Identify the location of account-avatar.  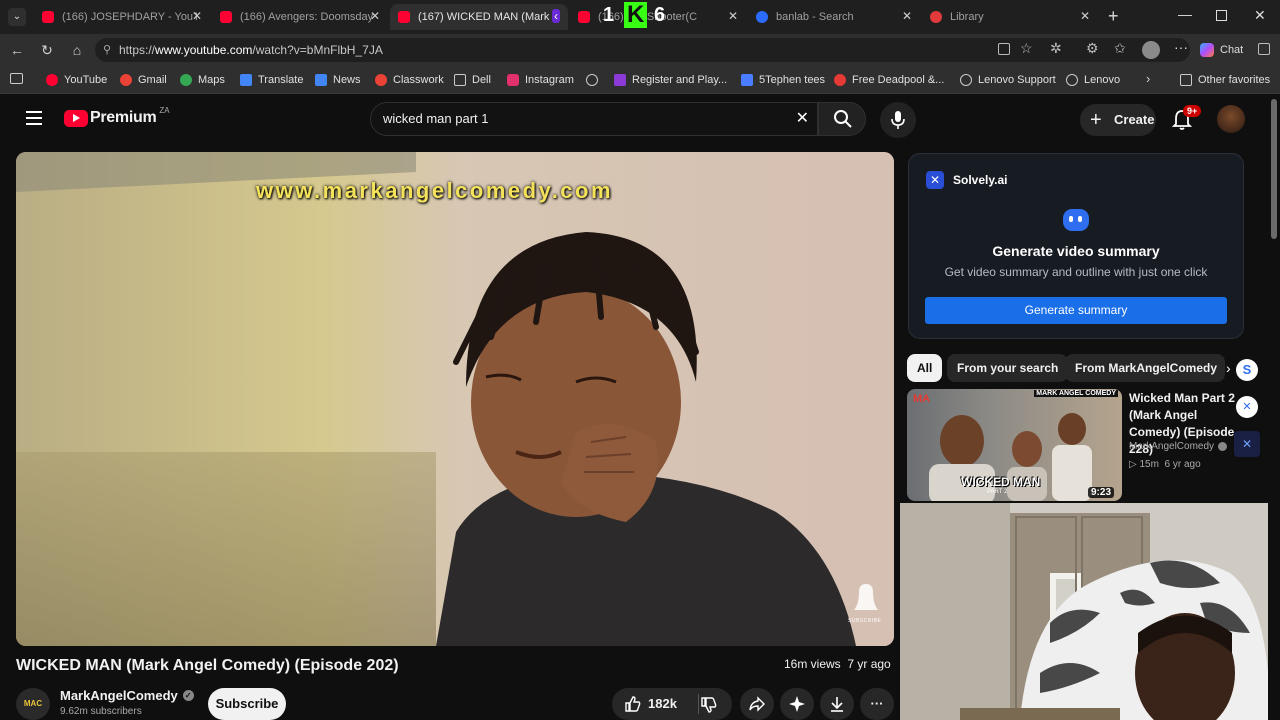
(1231, 119).